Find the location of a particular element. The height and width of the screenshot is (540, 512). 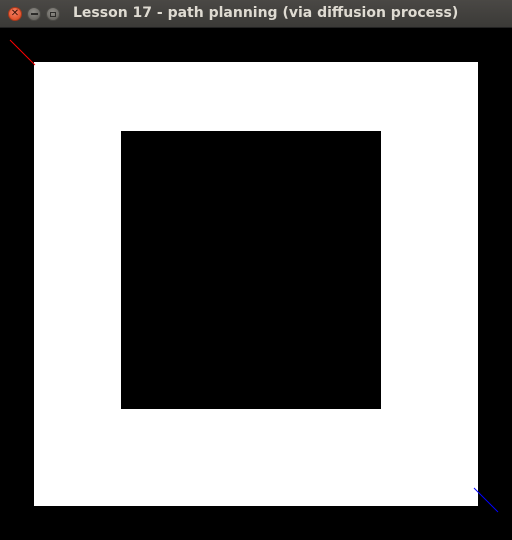

minimize-icon is located at coordinates (34, 14).